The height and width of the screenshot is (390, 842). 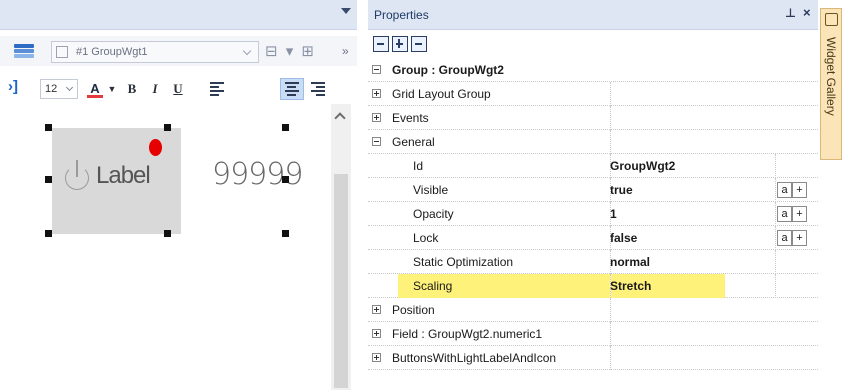 I want to click on property-value: 1, so click(x=613, y=214).